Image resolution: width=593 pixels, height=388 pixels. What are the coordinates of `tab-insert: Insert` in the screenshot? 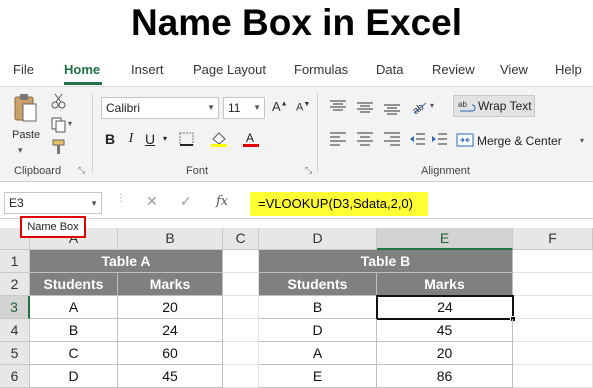 It's located at (147, 69).